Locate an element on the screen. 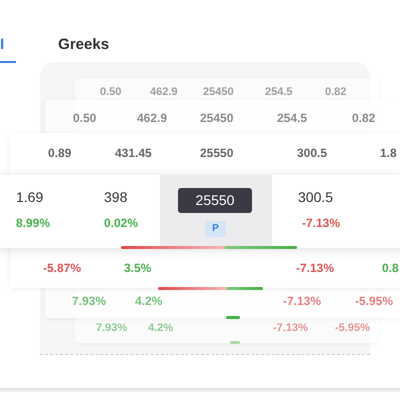 The width and height of the screenshot is (400, 400). tab: Greeks is located at coordinates (84, 49).